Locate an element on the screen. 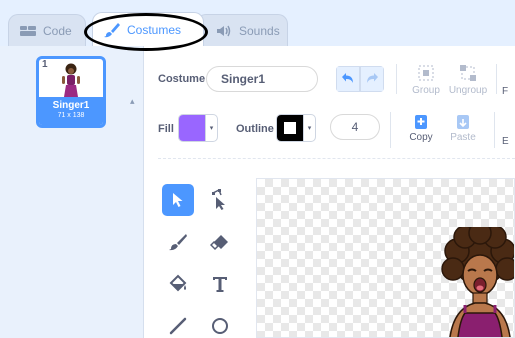  eraser-tool is located at coordinates (220, 242).